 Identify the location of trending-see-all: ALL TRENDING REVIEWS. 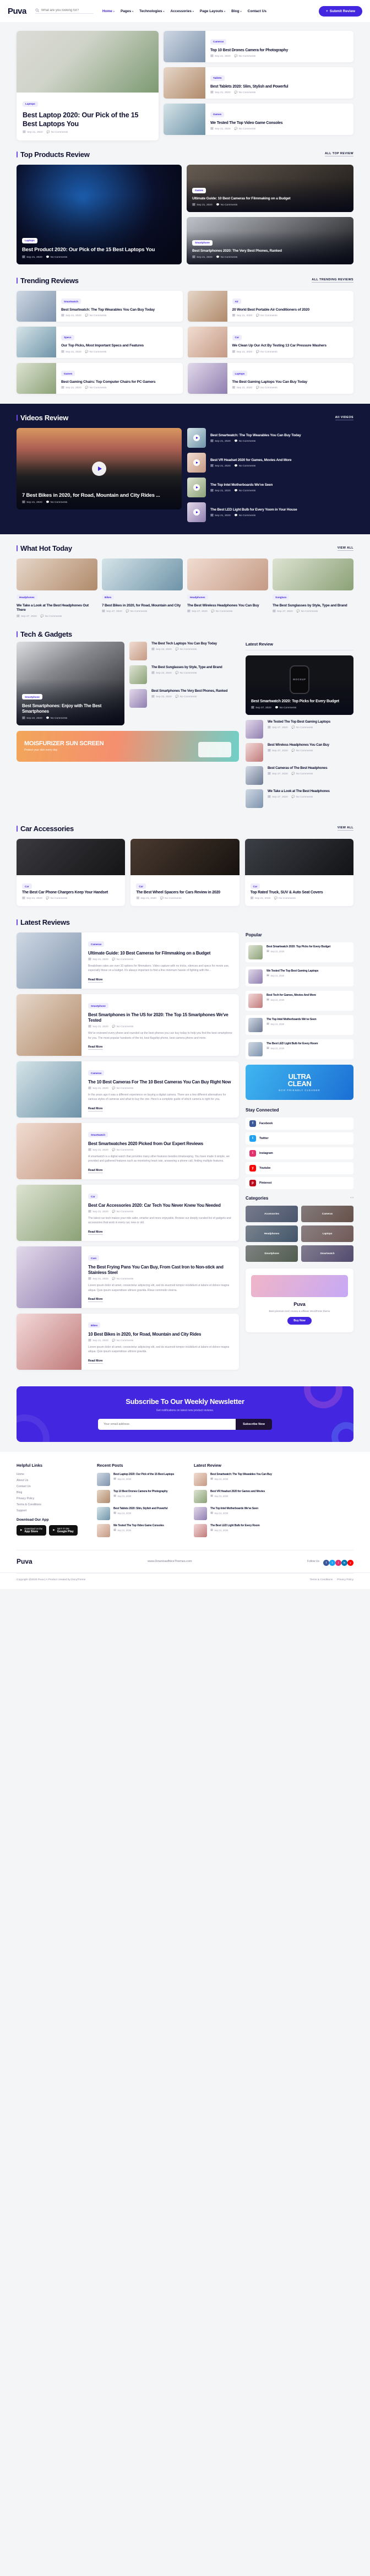
(332, 280).